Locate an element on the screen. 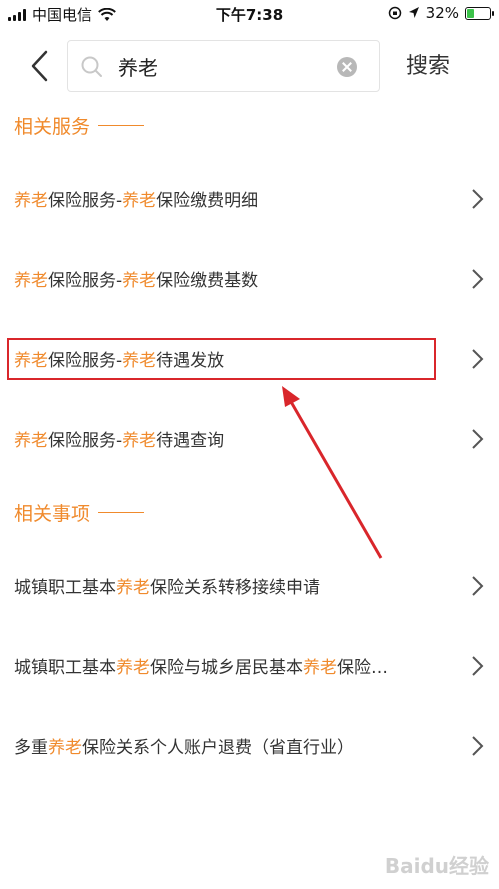 The height and width of the screenshot is (889, 499). back-button is located at coordinates (40, 66).